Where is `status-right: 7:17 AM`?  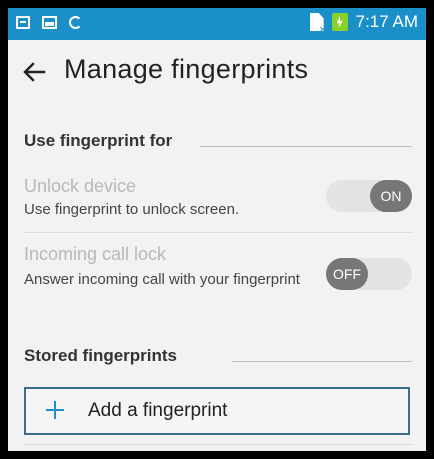
status-right: 7:17 AM is located at coordinates (363, 22).